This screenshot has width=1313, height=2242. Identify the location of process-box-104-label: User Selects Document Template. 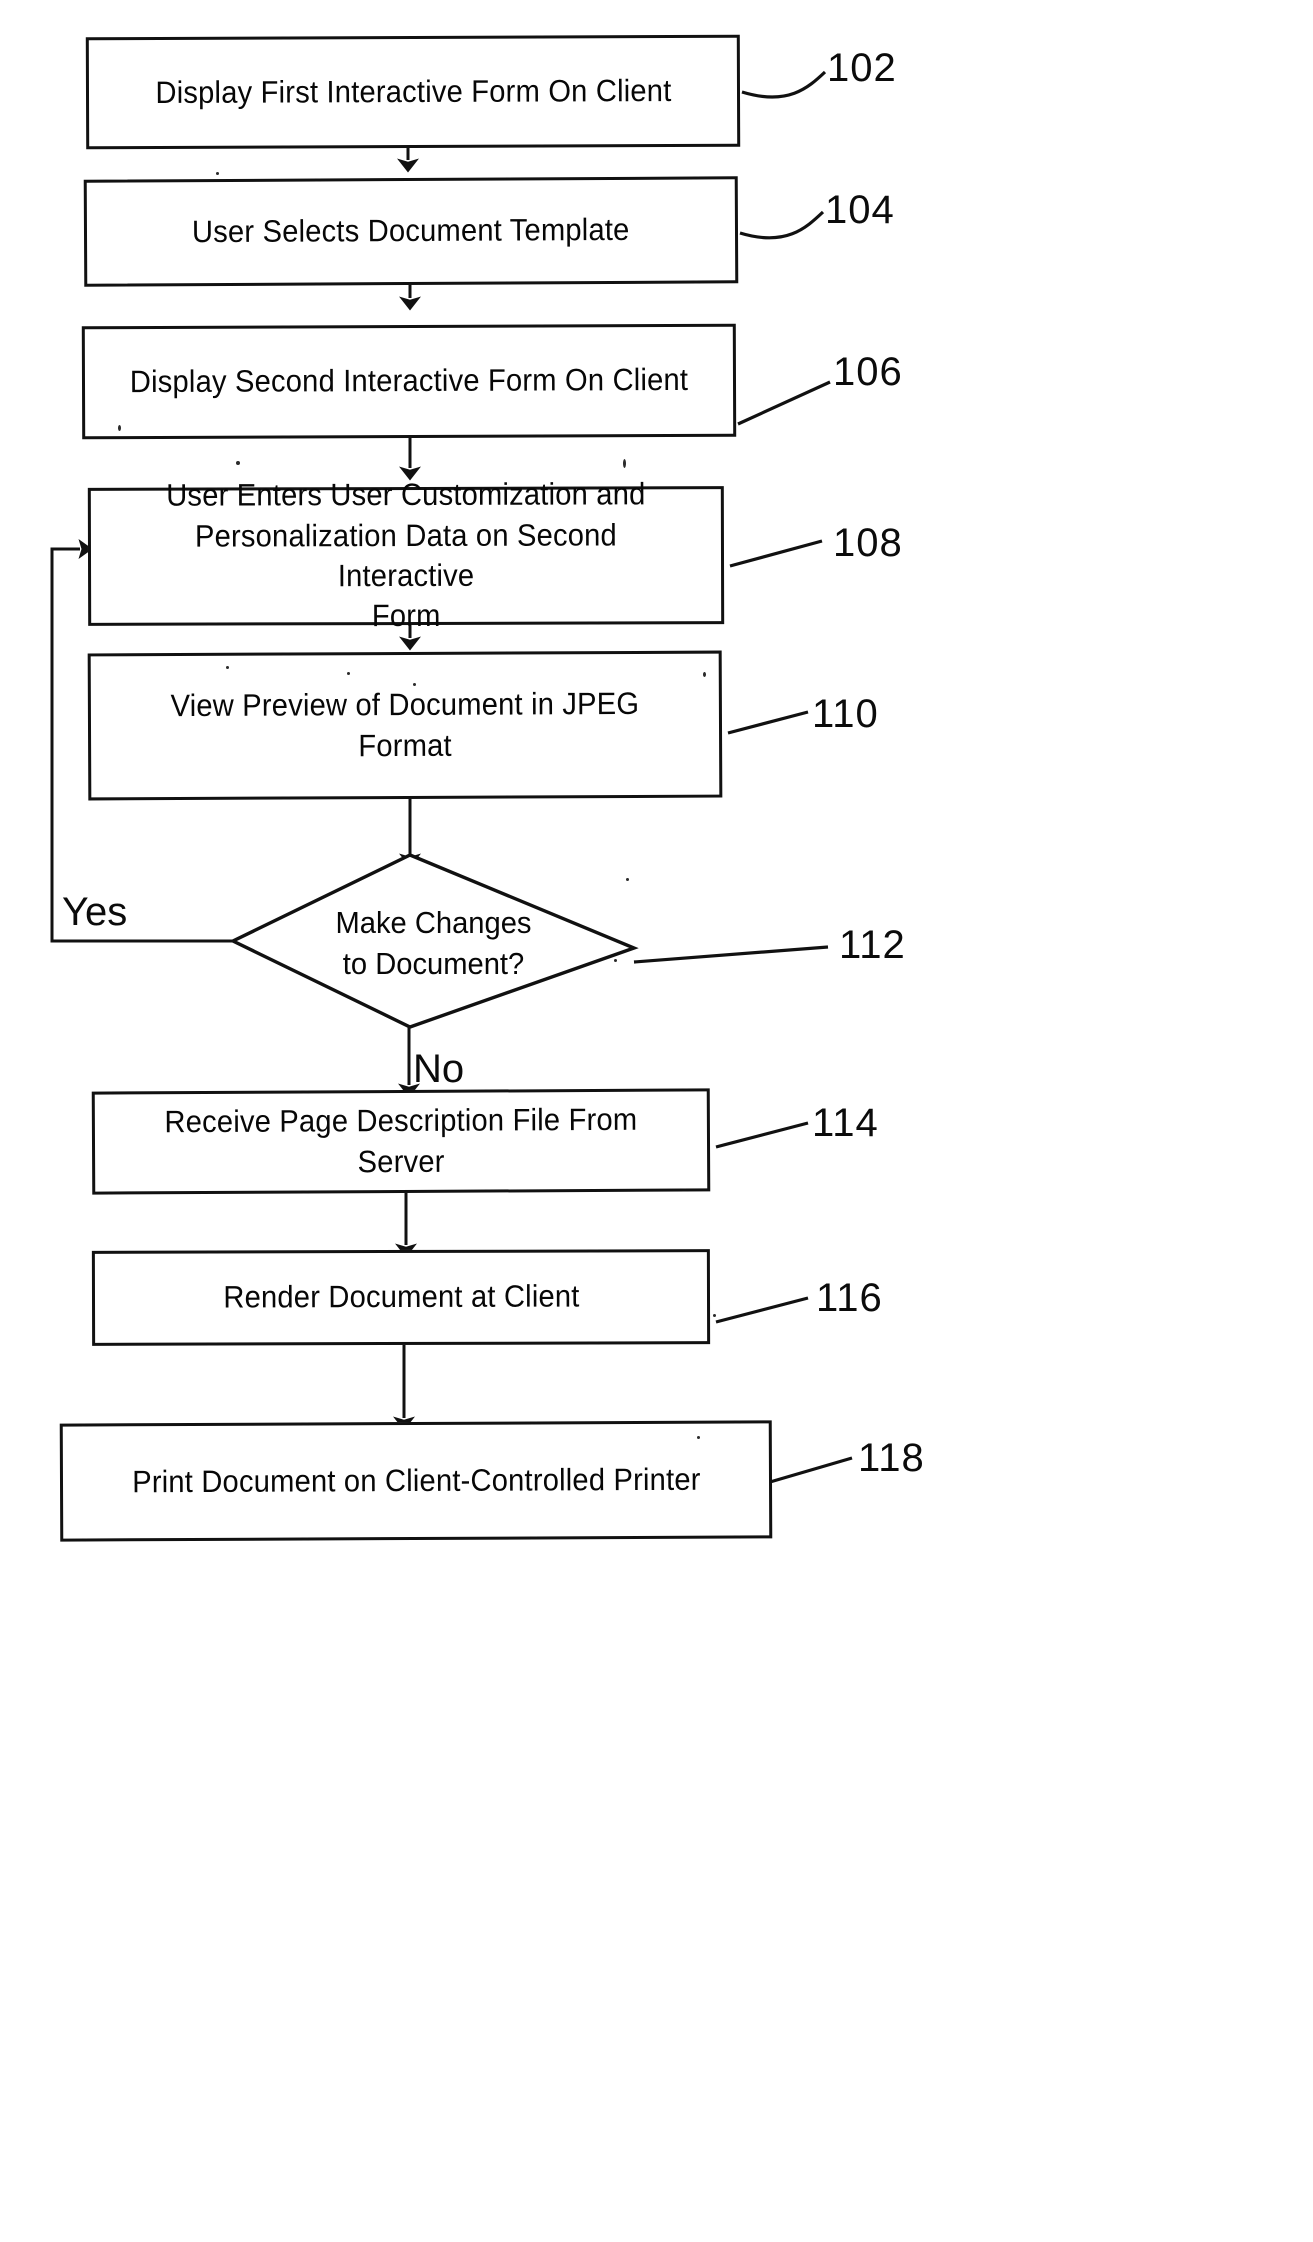
(411, 231).